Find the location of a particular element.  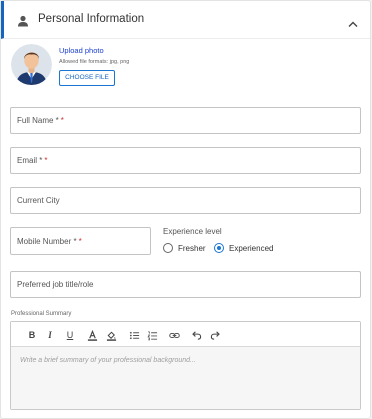

radio-experienced: Experienced is located at coordinates (243, 248).